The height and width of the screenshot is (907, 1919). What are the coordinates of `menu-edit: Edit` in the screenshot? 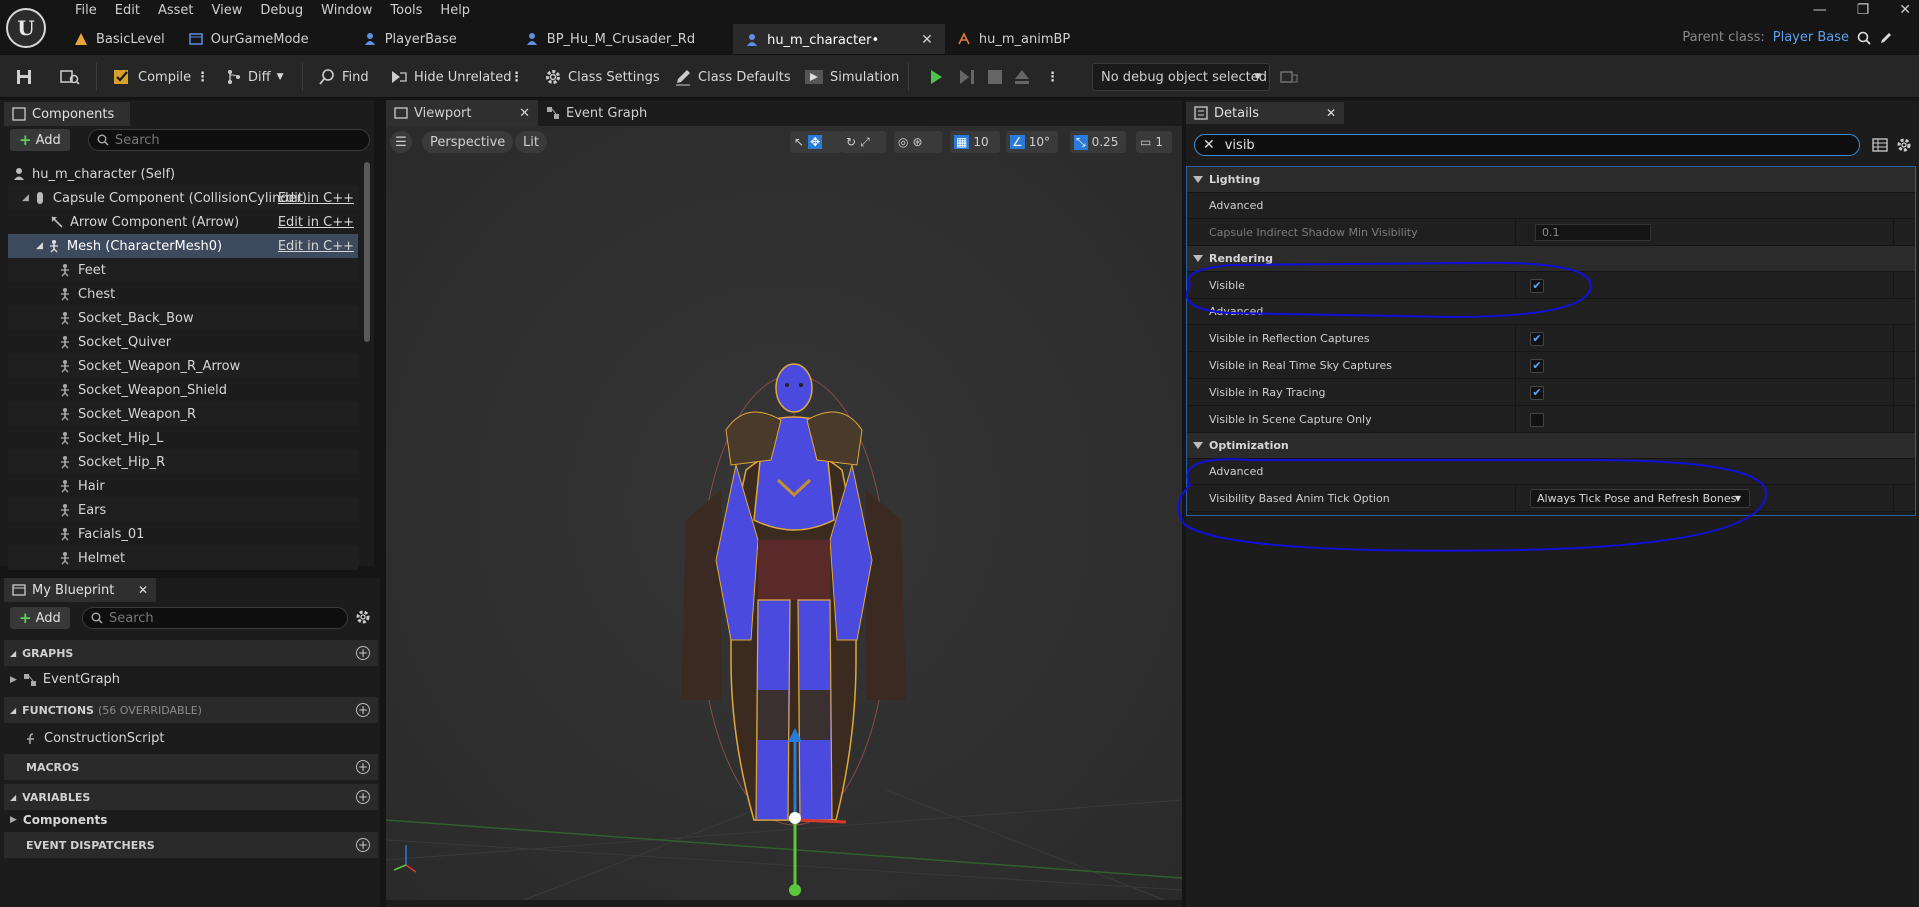 It's located at (127, 12).